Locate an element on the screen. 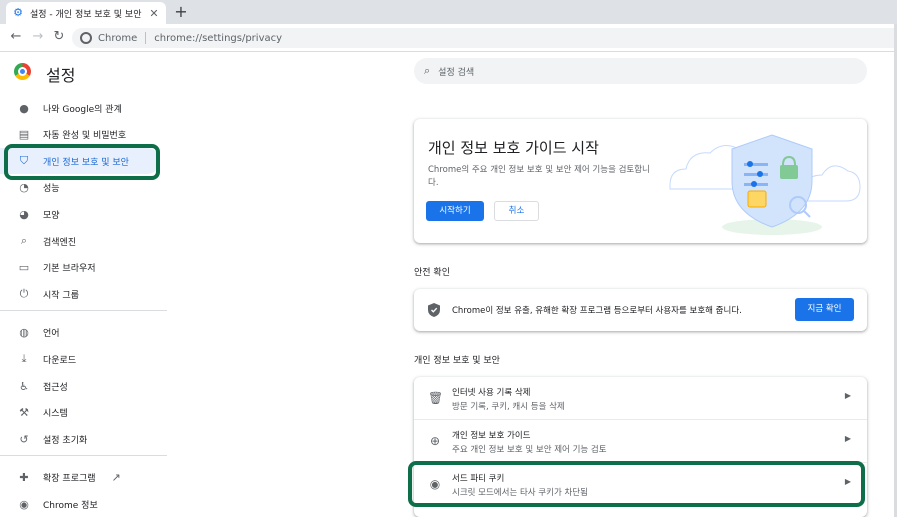 Image resolution: width=897 pixels, height=517 pixels. tab-title: 설정 - 개인 정보 보호 및 보안 is located at coordinates (86, 14).